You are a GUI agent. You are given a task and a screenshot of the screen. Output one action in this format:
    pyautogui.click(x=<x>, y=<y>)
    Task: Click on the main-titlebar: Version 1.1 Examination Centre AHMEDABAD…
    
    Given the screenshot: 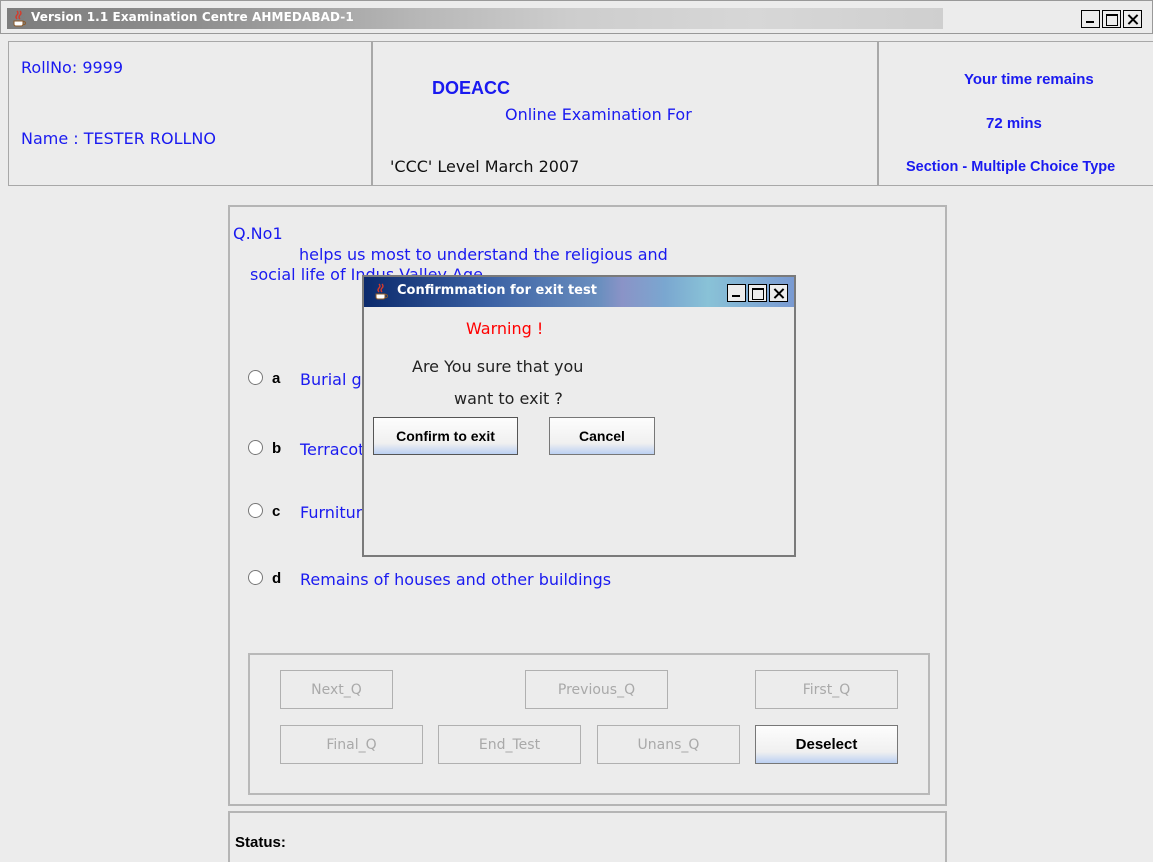 What is the action you would take?
    pyautogui.click(x=576, y=17)
    